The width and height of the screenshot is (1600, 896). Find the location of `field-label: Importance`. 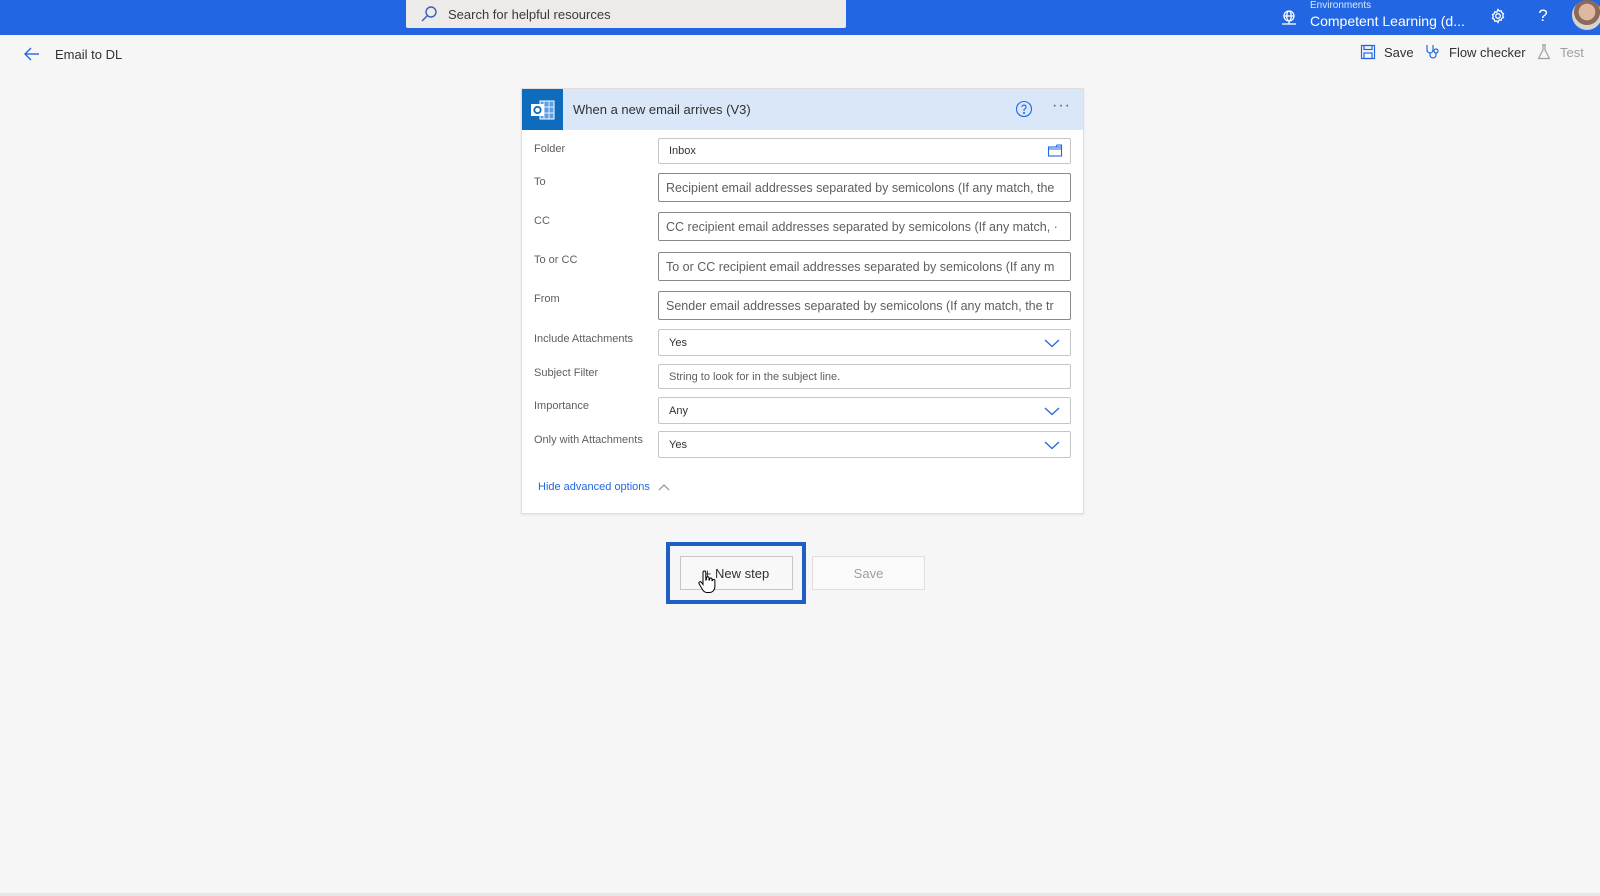

field-label: Importance is located at coordinates (562, 406).